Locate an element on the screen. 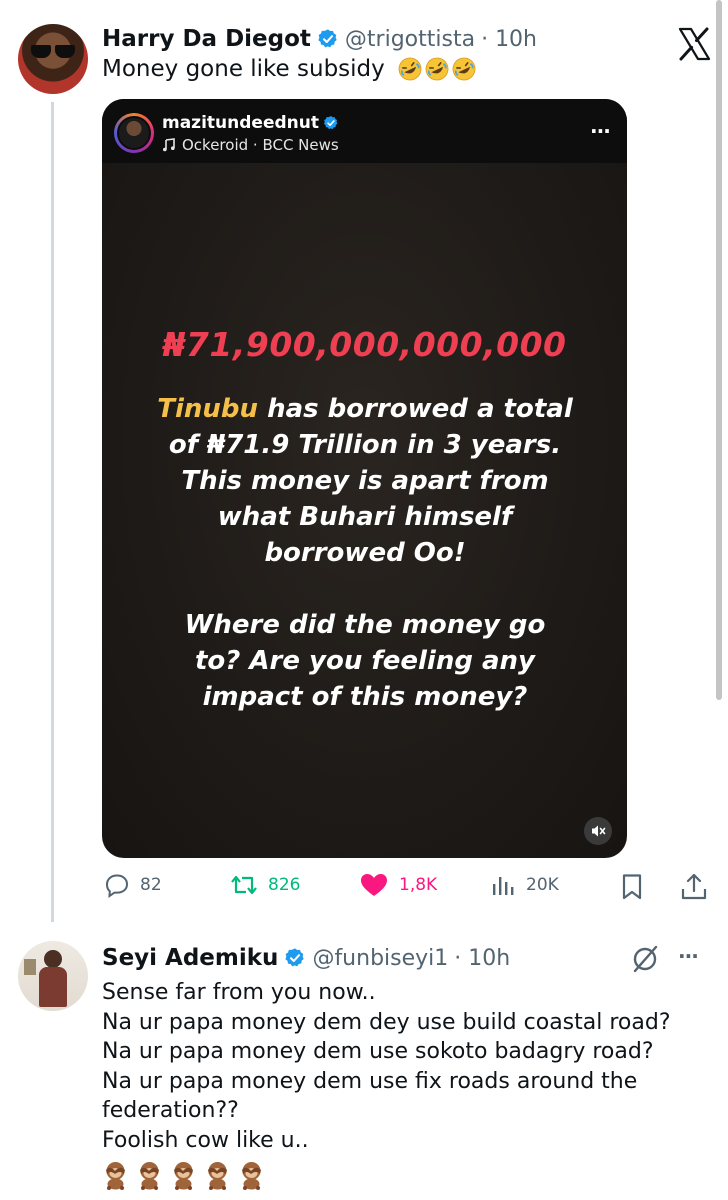  caption-line: of ₦71.9 Trillion in 3 years. is located at coordinates (365, 445).